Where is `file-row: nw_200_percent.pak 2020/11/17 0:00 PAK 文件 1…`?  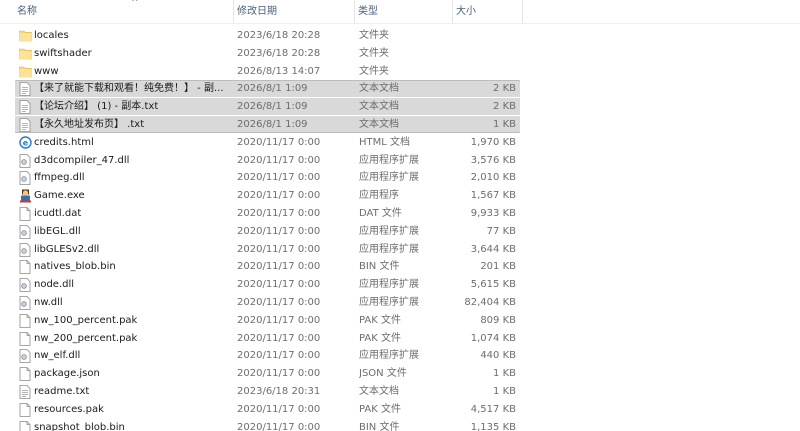 file-row: nw_200_percent.pak 2020/11/17 0:00 PAK 文件 1… is located at coordinates (400, 339).